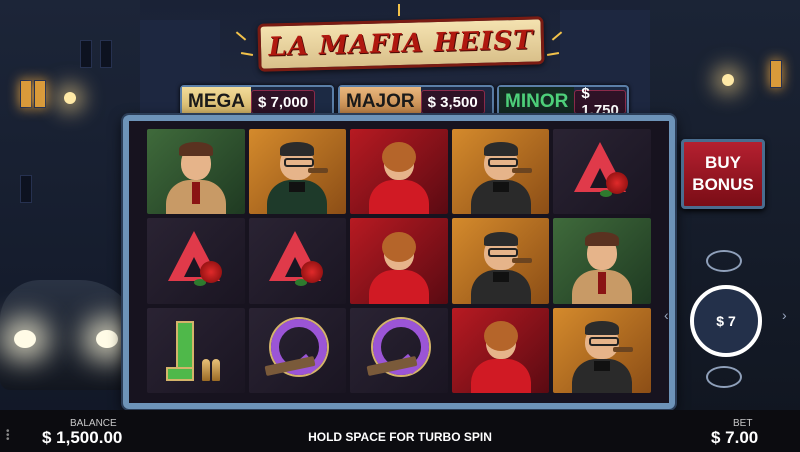 Image resolution: width=800 pixels, height=452 pixels. Describe the element at coordinates (735, 437) in the screenshot. I see `bet-value: $ 7.00` at that location.